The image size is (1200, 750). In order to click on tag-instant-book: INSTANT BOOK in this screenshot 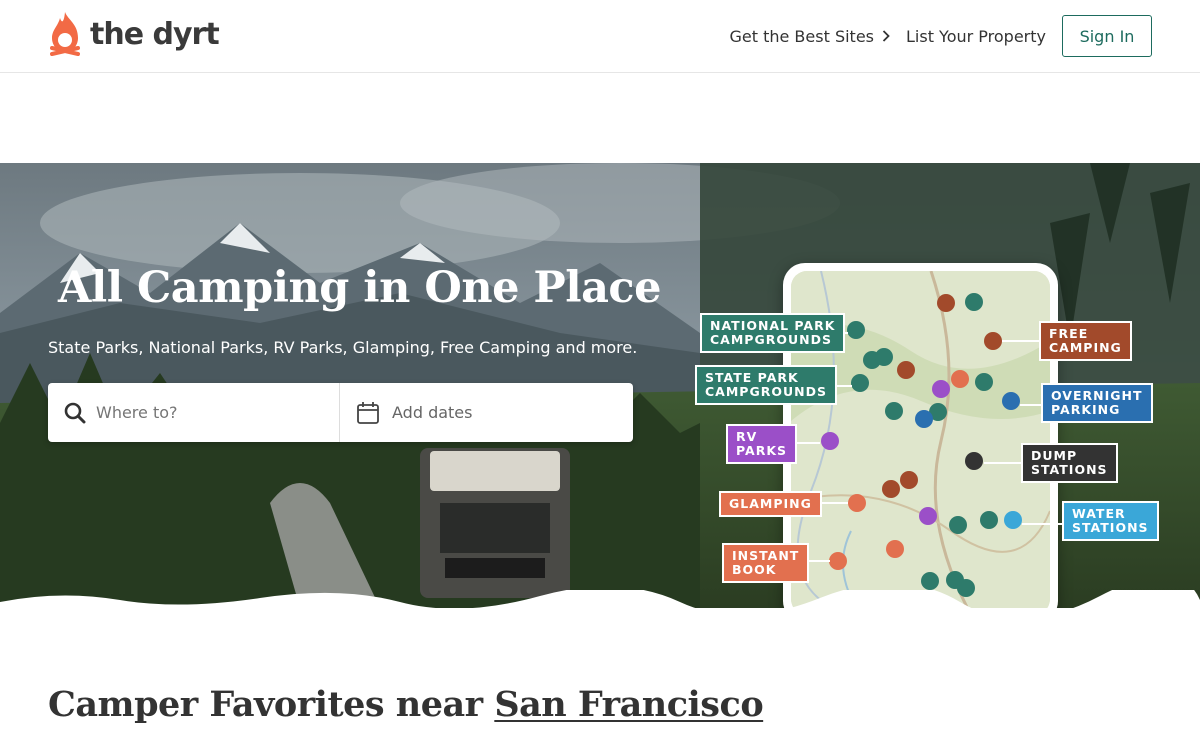, I will do `click(766, 563)`.